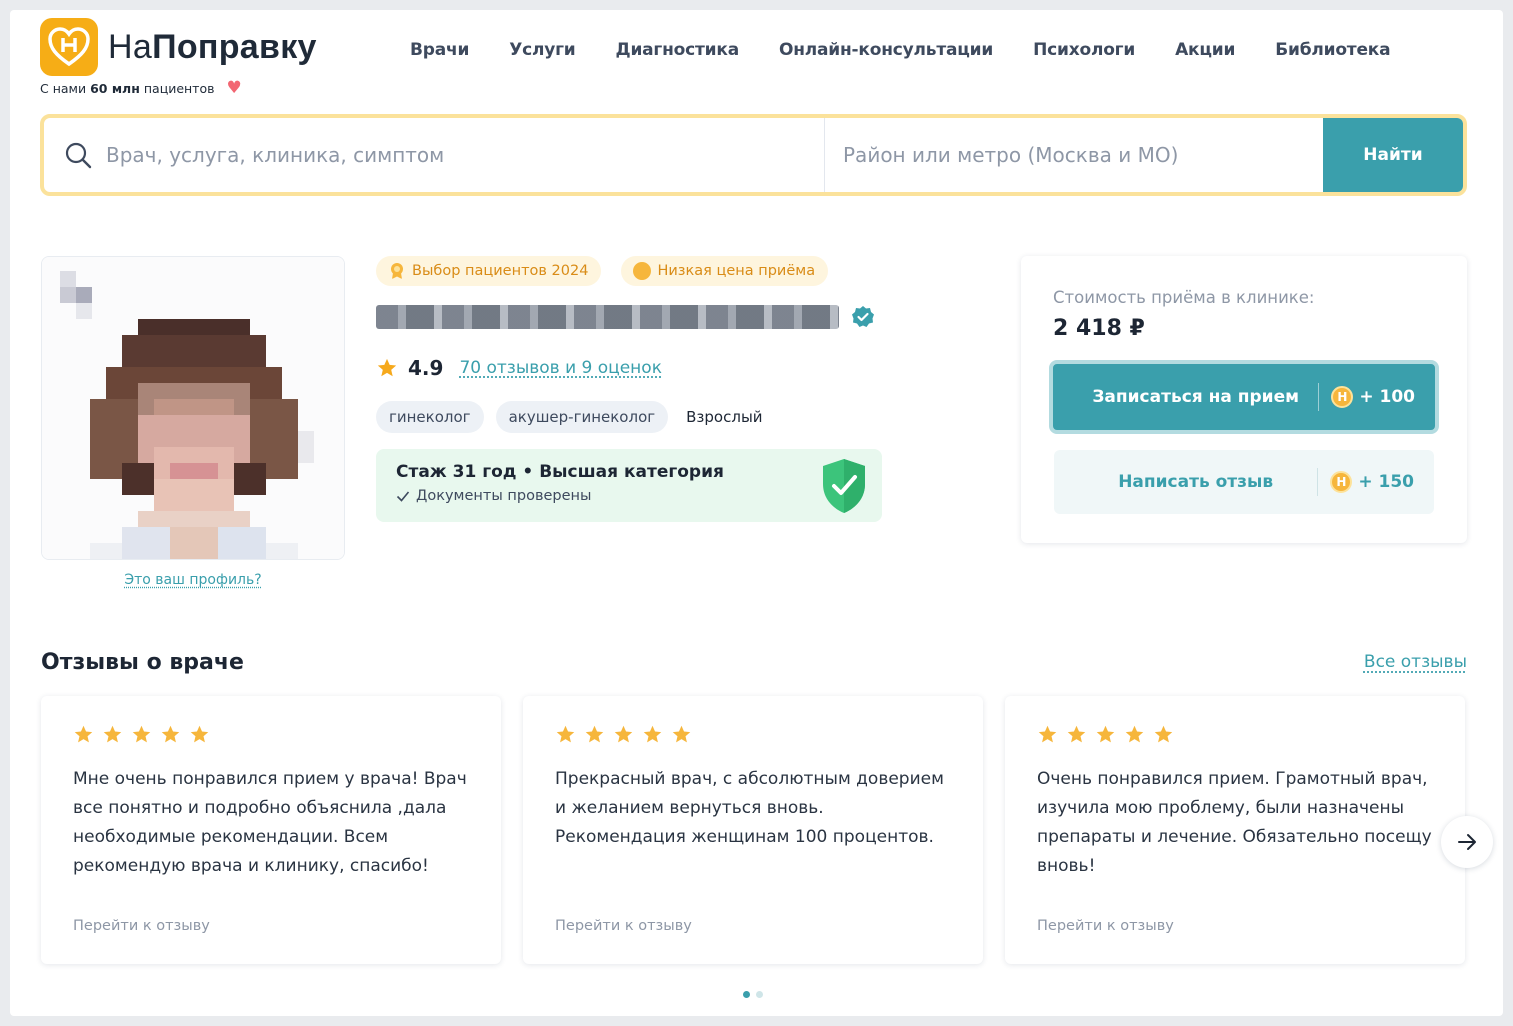 This screenshot has width=1513, height=1026. I want to click on doctor-rating: 4.9 70 отзывов и 9 оценок, so click(519, 368).